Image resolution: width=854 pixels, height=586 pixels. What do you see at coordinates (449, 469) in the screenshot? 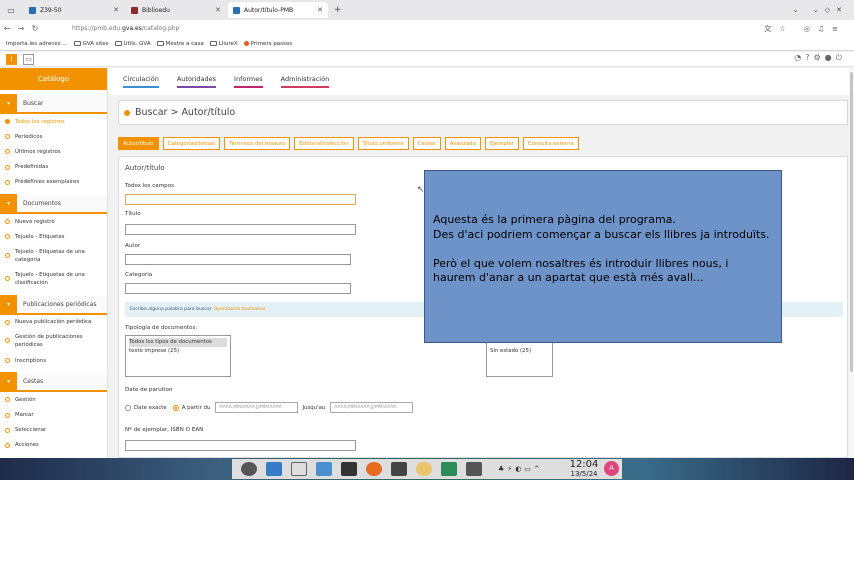
I see `image-viewer-icon` at bounding box center [449, 469].